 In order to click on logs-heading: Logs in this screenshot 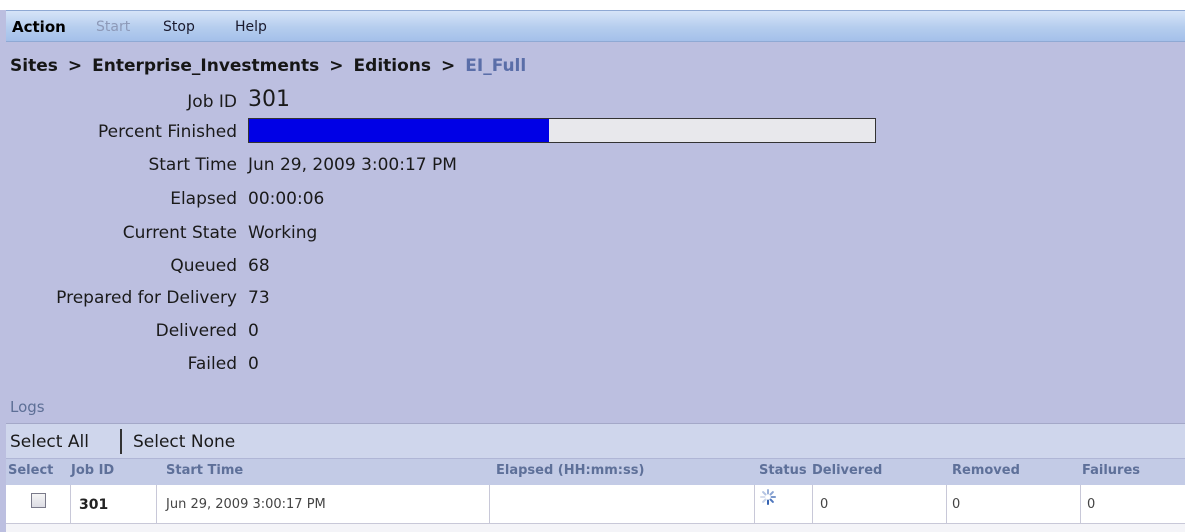, I will do `click(27, 407)`.